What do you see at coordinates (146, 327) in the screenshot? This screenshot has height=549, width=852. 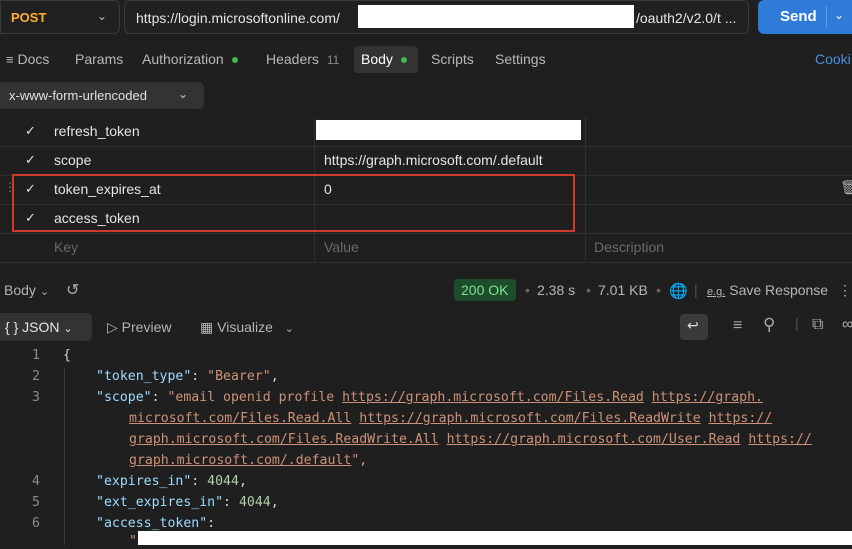 I see `preview-label: Preview` at bounding box center [146, 327].